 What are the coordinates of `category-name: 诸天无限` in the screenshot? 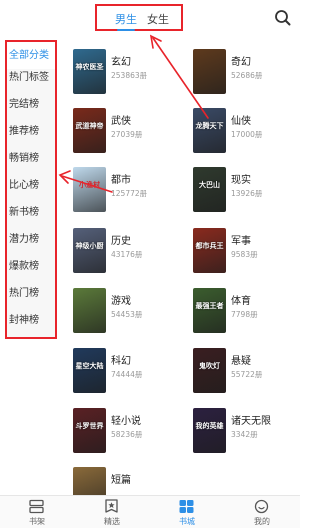 It's located at (251, 421).